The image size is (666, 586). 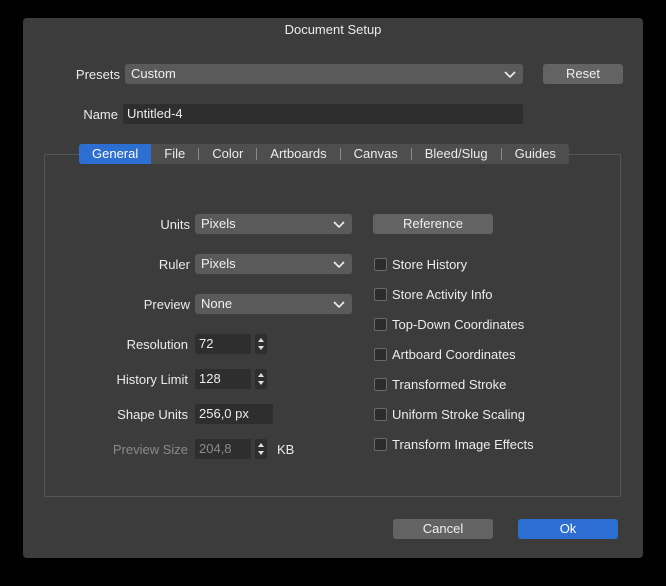 I want to click on top-down-coordinates-checkbox, so click(x=380, y=324).